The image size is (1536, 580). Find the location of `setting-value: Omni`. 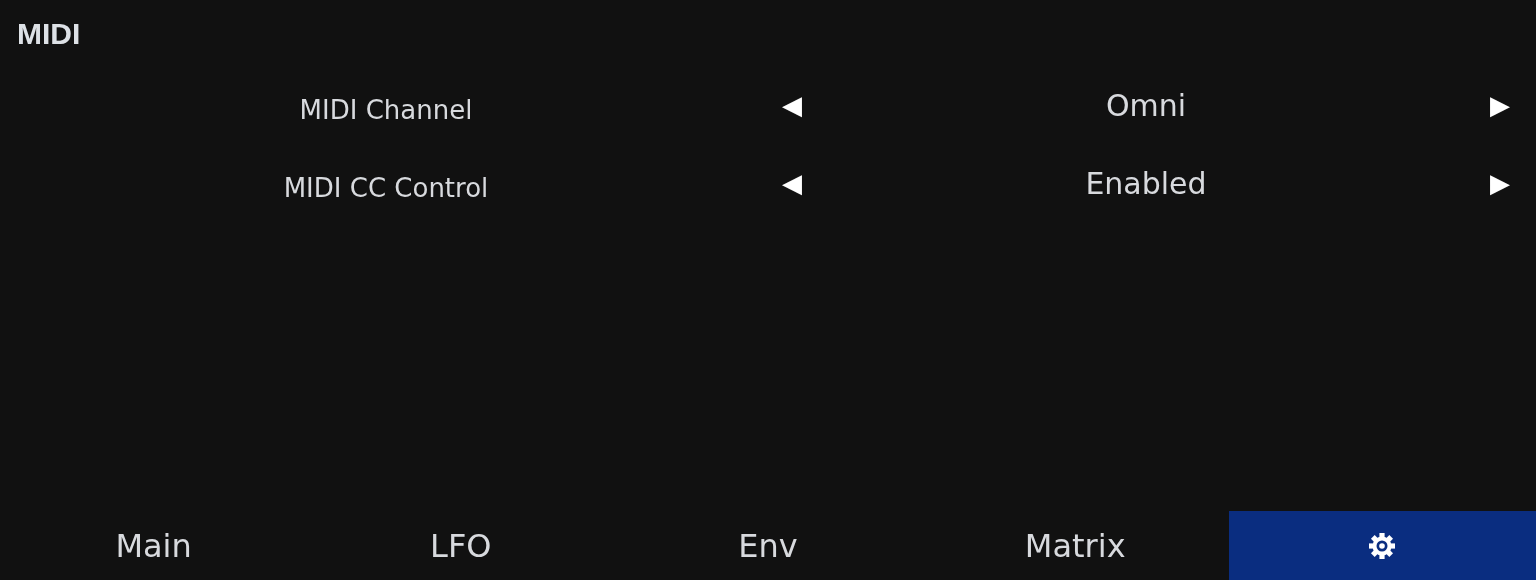

setting-value: Omni is located at coordinates (1146, 105).